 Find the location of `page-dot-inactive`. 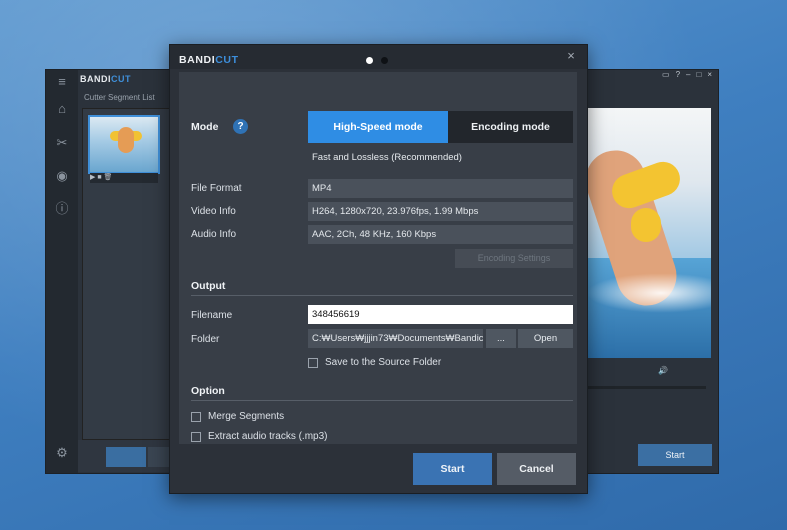

page-dot-inactive is located at coordinates (384, 60).